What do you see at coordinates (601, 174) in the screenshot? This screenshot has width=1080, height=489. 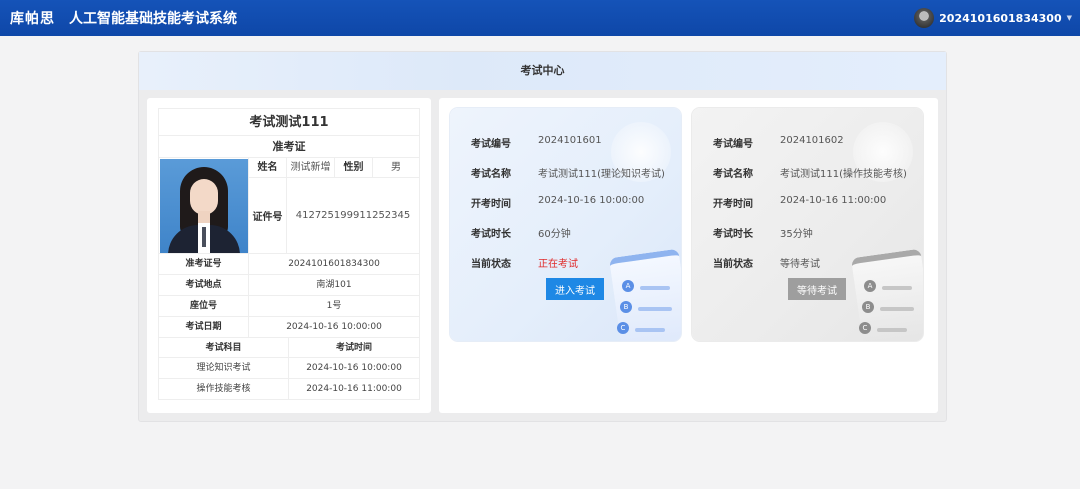 I see `exam-name: 考试测试111(理论知识考试)` at bounding box center [601, 174].